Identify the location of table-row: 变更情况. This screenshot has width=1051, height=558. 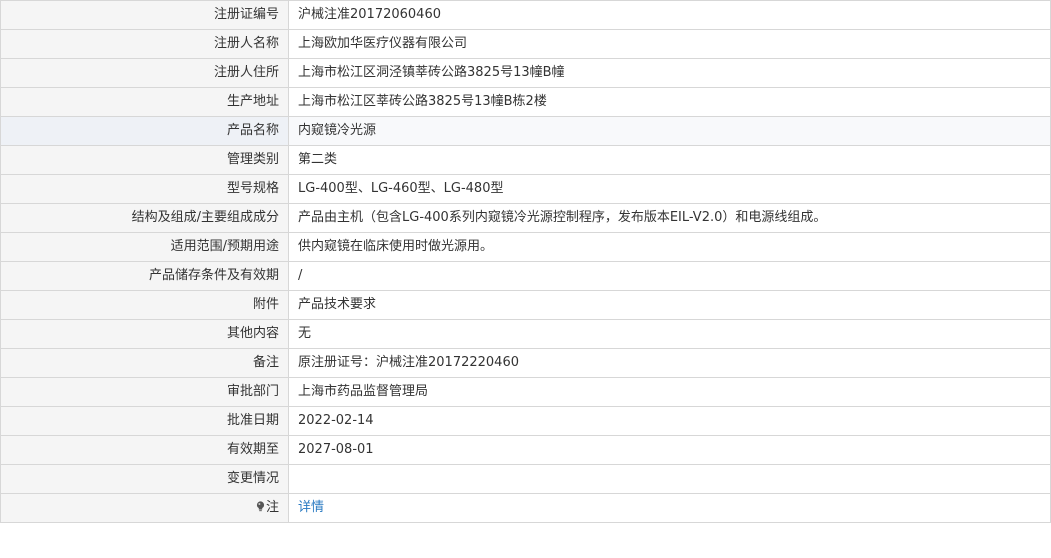
(525, 479).